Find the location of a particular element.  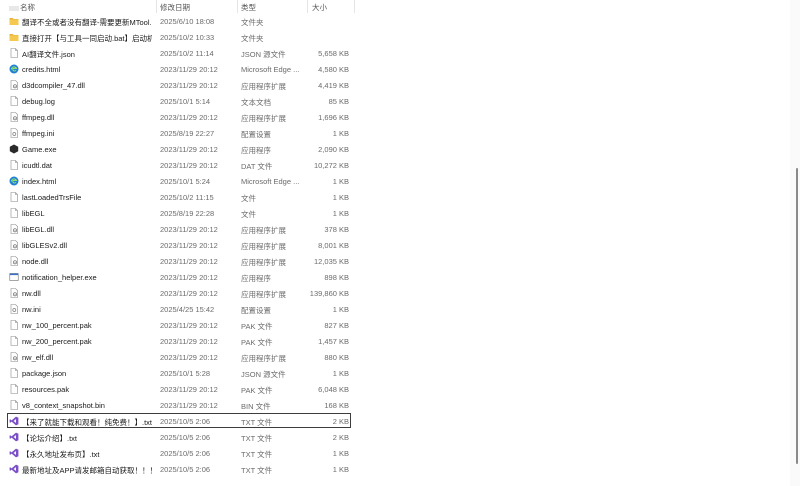

file-modified-date: 2025/10/1 5:28 is located at coordinates (185, 373).